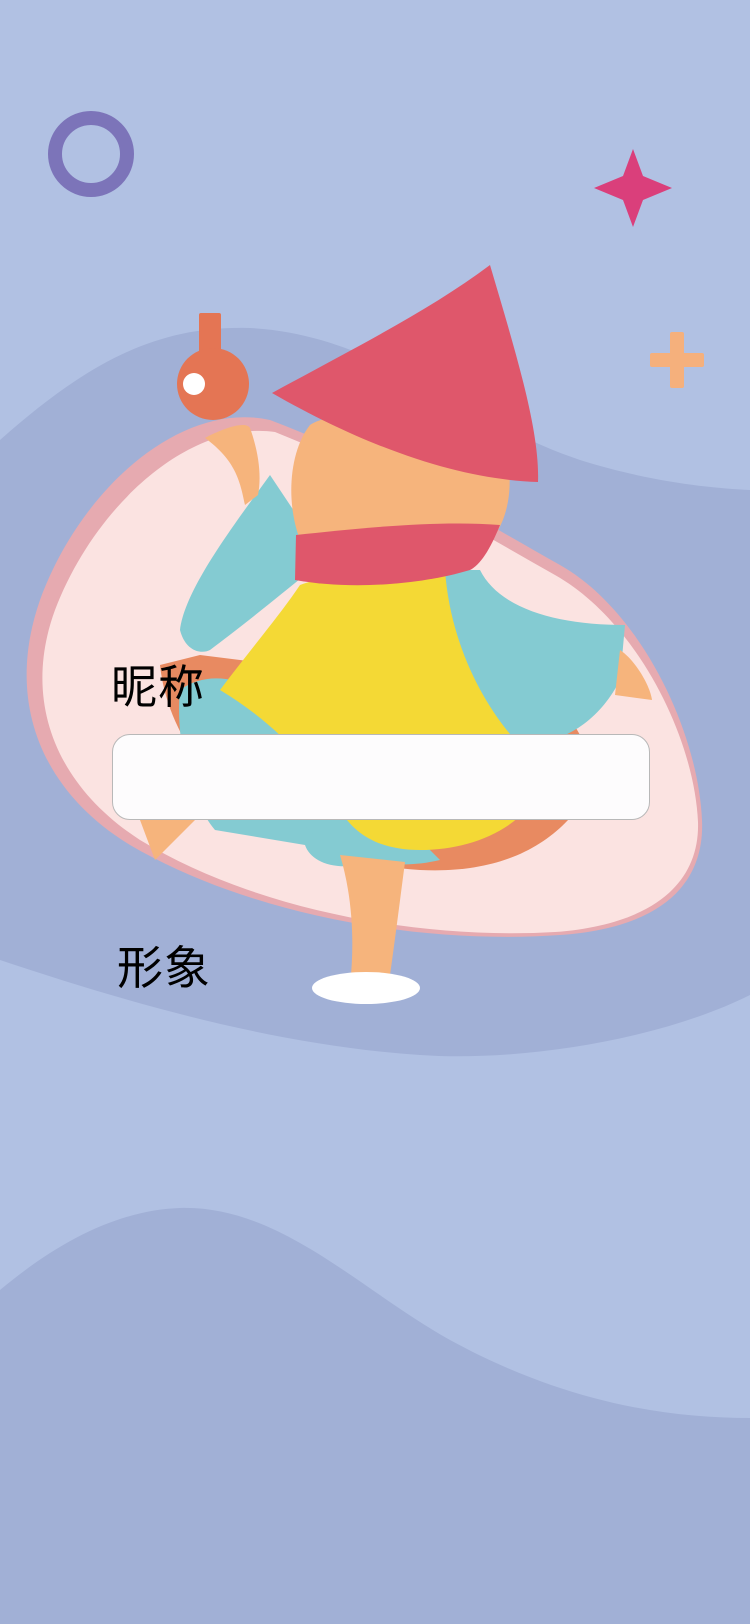  I want to click on nickname-input, so click(381, 777).